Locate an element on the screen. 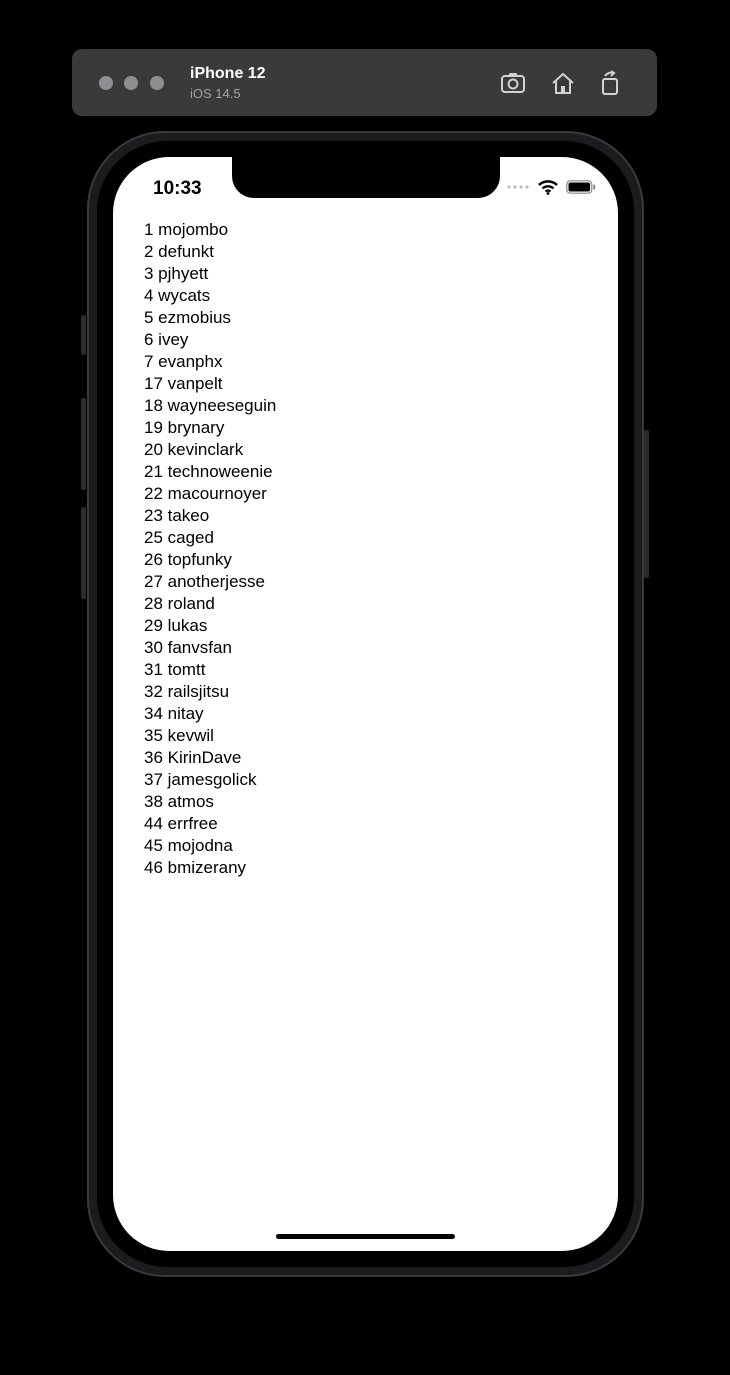  list-item: 32 railsjitsu is located at coordinates (187, 691).